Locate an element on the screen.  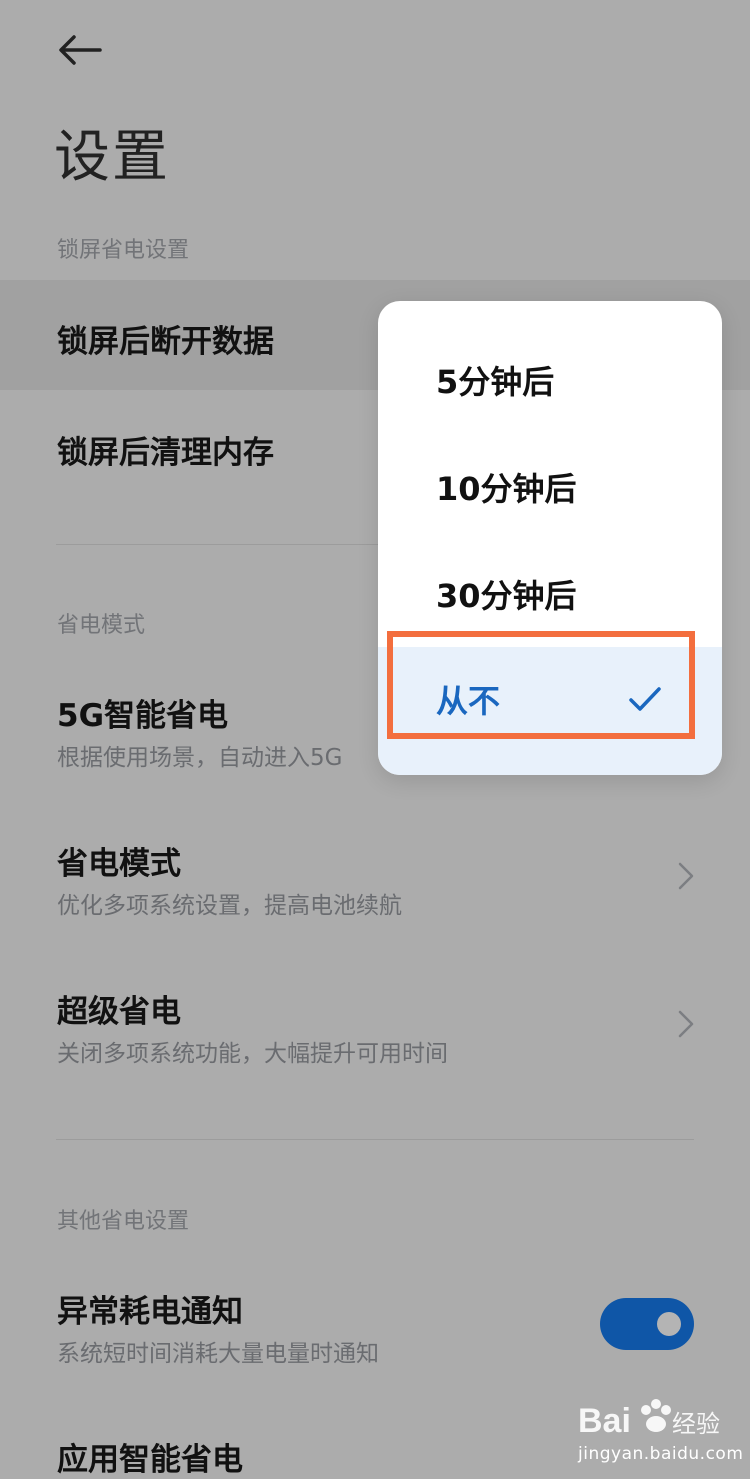
watermark-url: jingyan.baidu.com is located at coordinates (661, 1454).